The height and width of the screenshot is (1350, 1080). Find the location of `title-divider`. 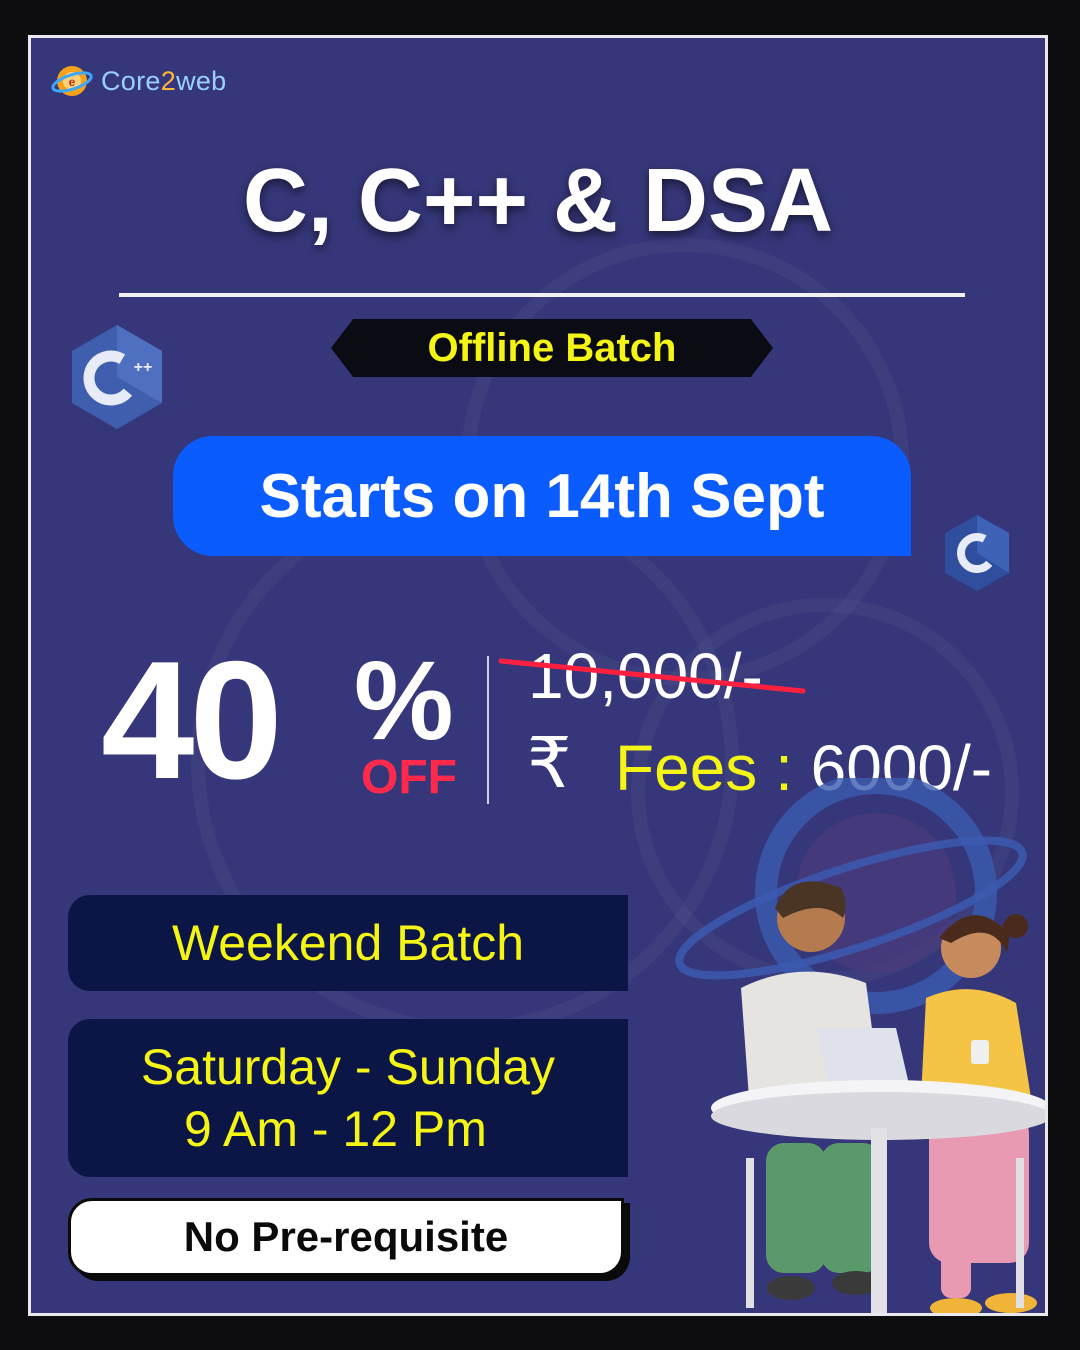

title-divider is located at coordinates (542, 295).